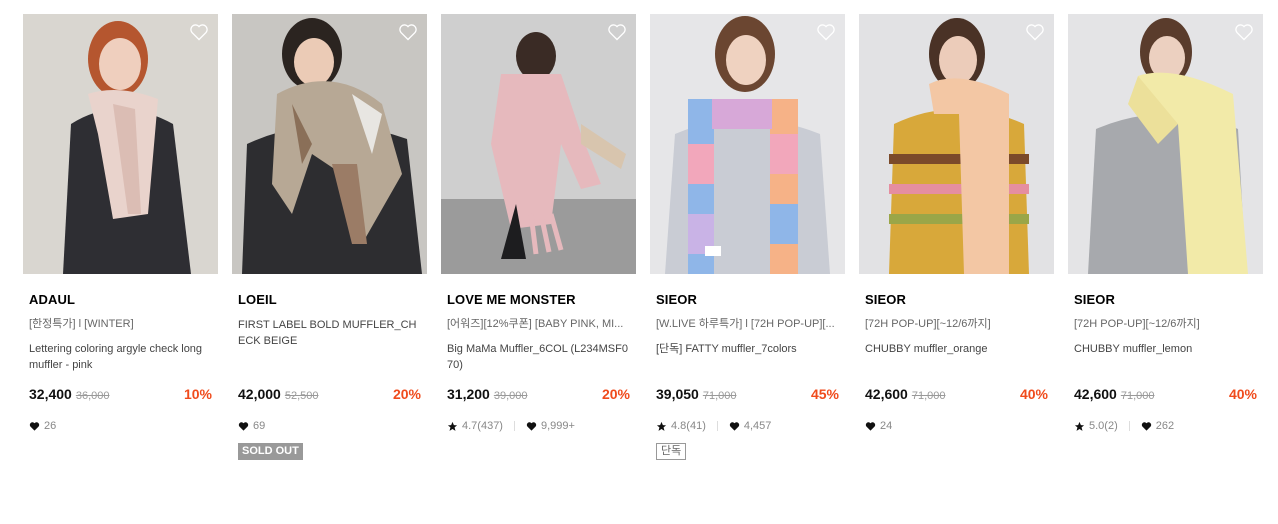 Image resolution: width=1278 pixels, height=524 pixels. I want to click on discount-rate: 45%, so click(824, 394).